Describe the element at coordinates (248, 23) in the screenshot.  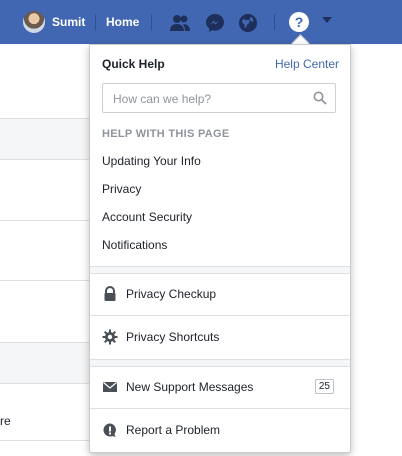
I see `notifications-globe-icon` at that location.